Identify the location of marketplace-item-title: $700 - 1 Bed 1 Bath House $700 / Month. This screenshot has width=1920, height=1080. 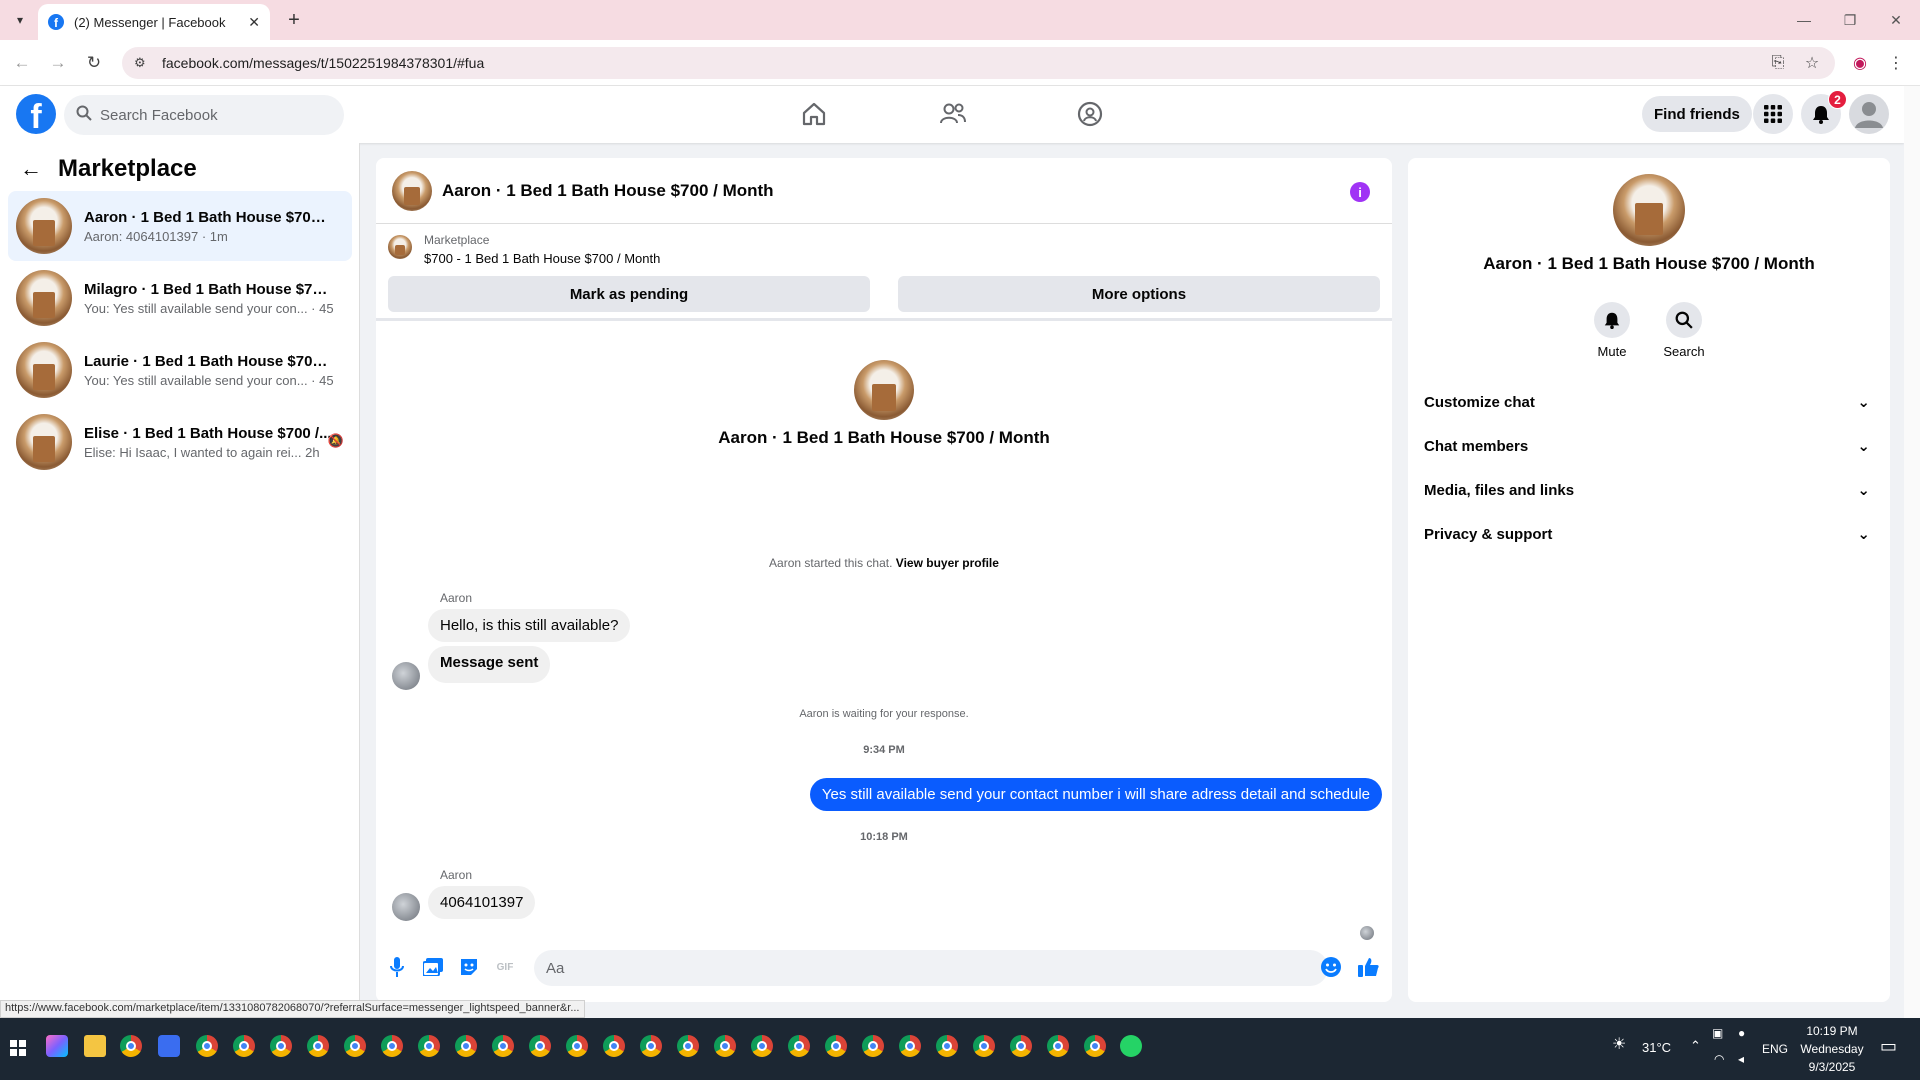
(542, 258).